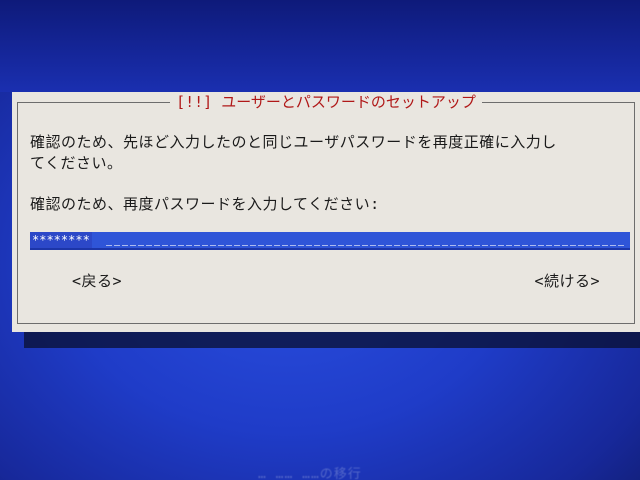 This screenshot has width=640, height=480. I want to click on back-button: <戻る>, so click(97, 281).